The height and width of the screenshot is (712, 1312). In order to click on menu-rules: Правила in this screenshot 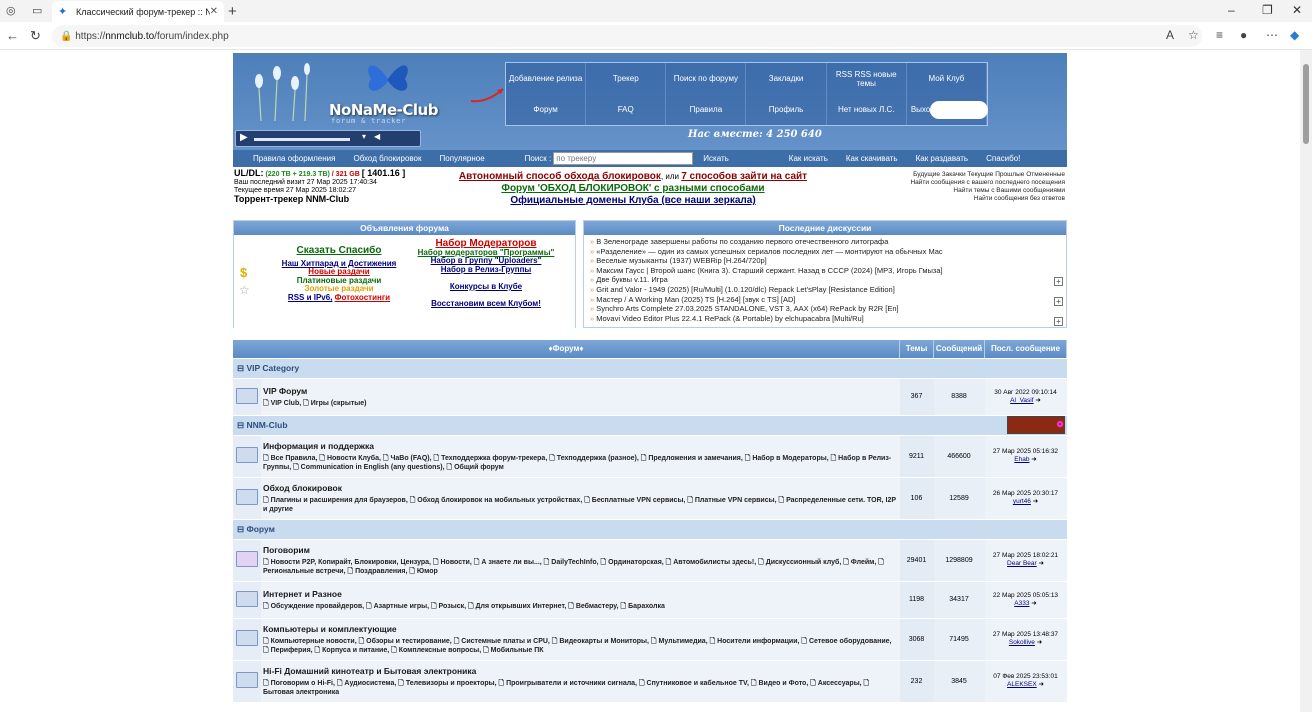, I will do `click(706, 109)`.